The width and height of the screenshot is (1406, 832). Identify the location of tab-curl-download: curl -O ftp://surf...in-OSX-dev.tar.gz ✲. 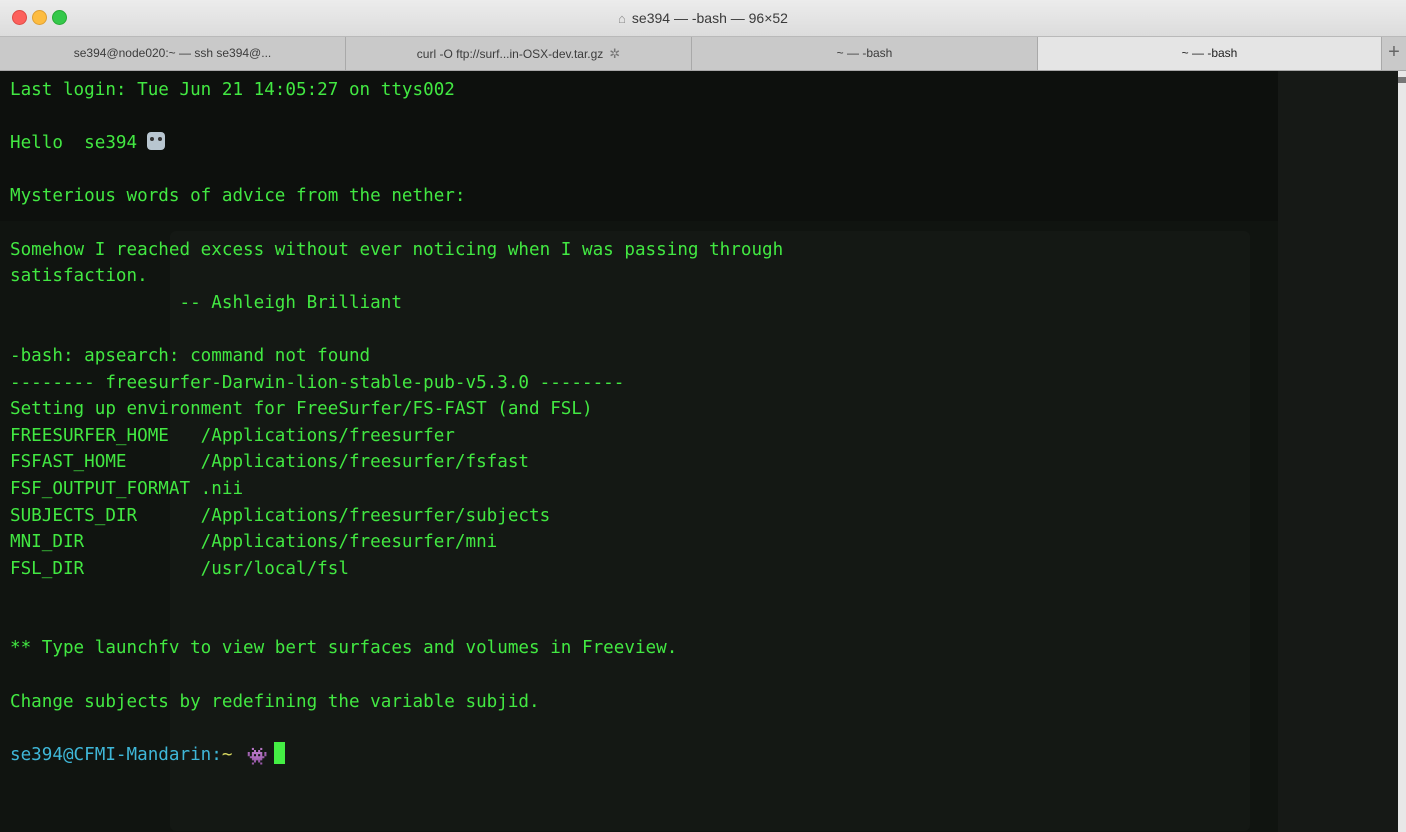
(519, 53).